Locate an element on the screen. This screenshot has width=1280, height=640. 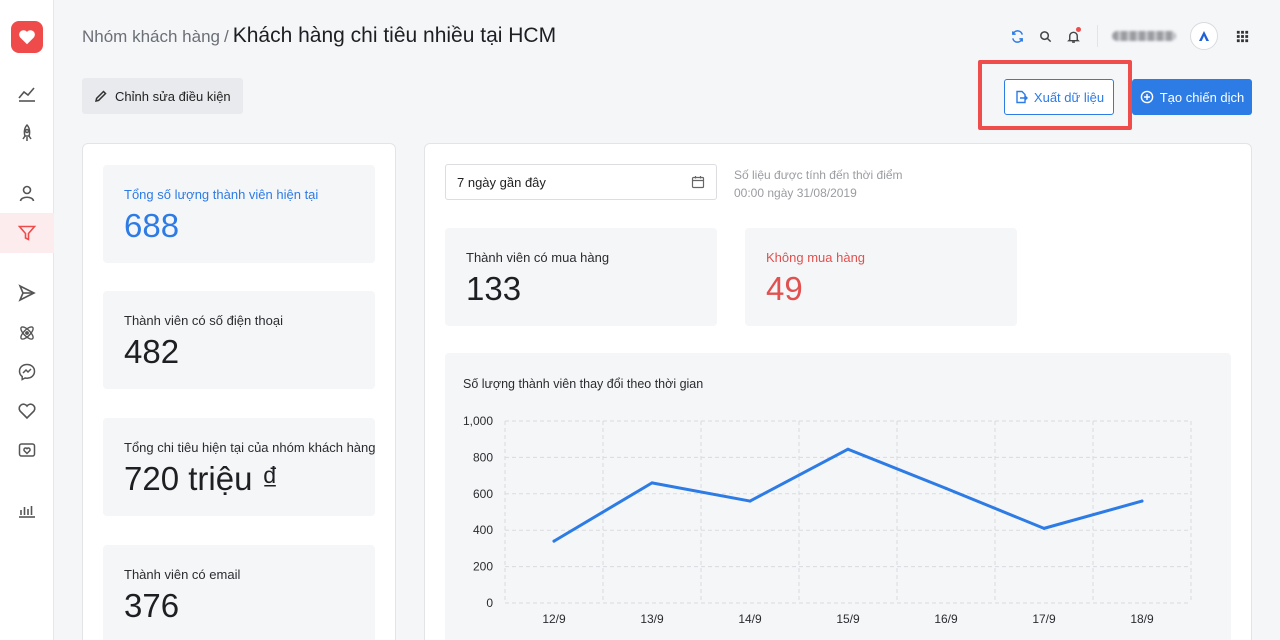
create-campaign-button: Tạo chiến dịch is located at coordinates (1192, 97).